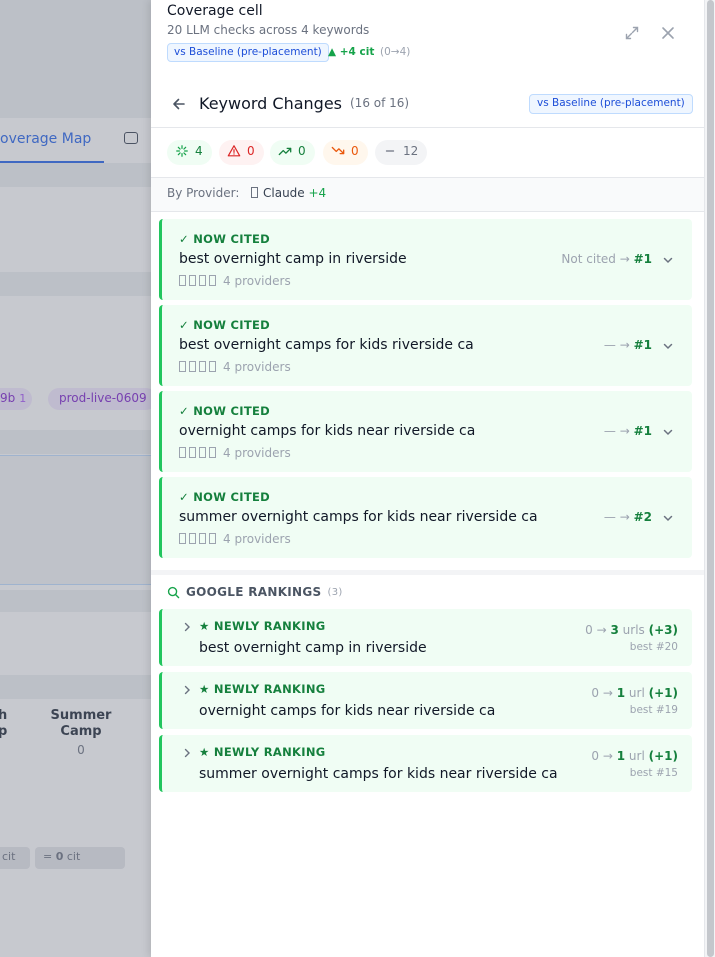  I want to click on search-icon, so click(173, 592).